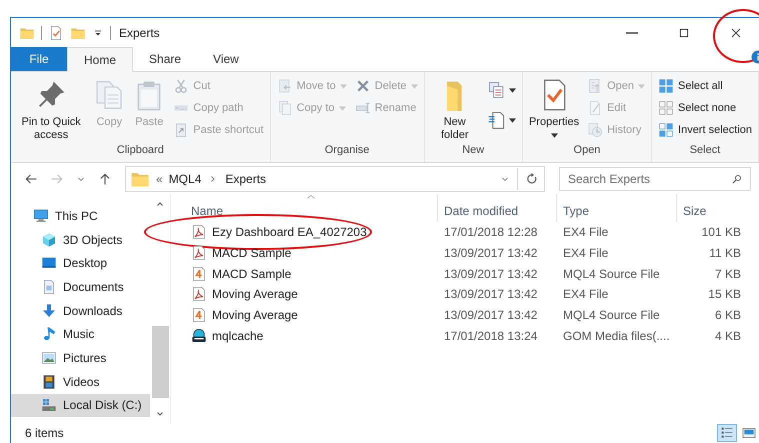 Image resolution: width=759 pixels, height=443 pixels. What do you see at coordinates (705, 108) in the screenshot?
I see `ribbon-button: Select none` at bounding box center [705, 108].